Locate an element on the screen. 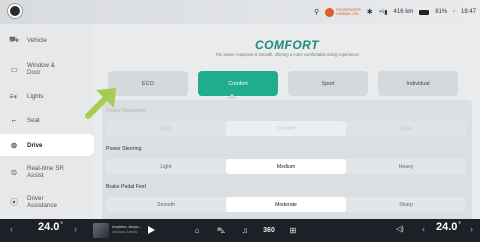  right-temperature: 24.0 ° is located at coordinates (448, 227).